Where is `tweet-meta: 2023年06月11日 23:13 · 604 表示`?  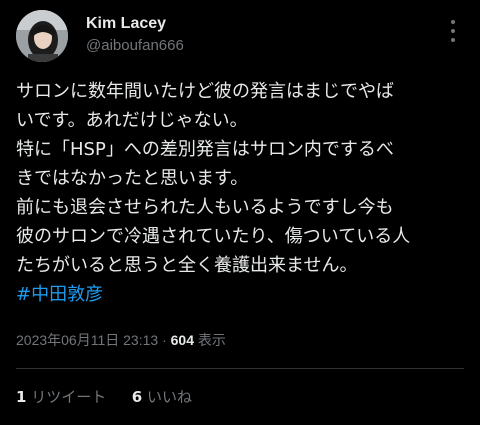
tweet-meta: 2023年06月11日 23:13 · 604 表示 is located at coordinates (121, 340).